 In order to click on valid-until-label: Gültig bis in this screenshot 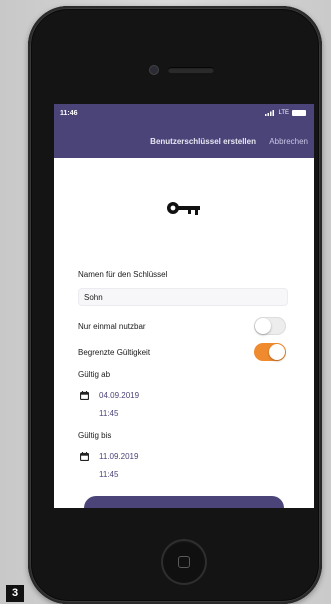, I will do `click(95, 435)`.